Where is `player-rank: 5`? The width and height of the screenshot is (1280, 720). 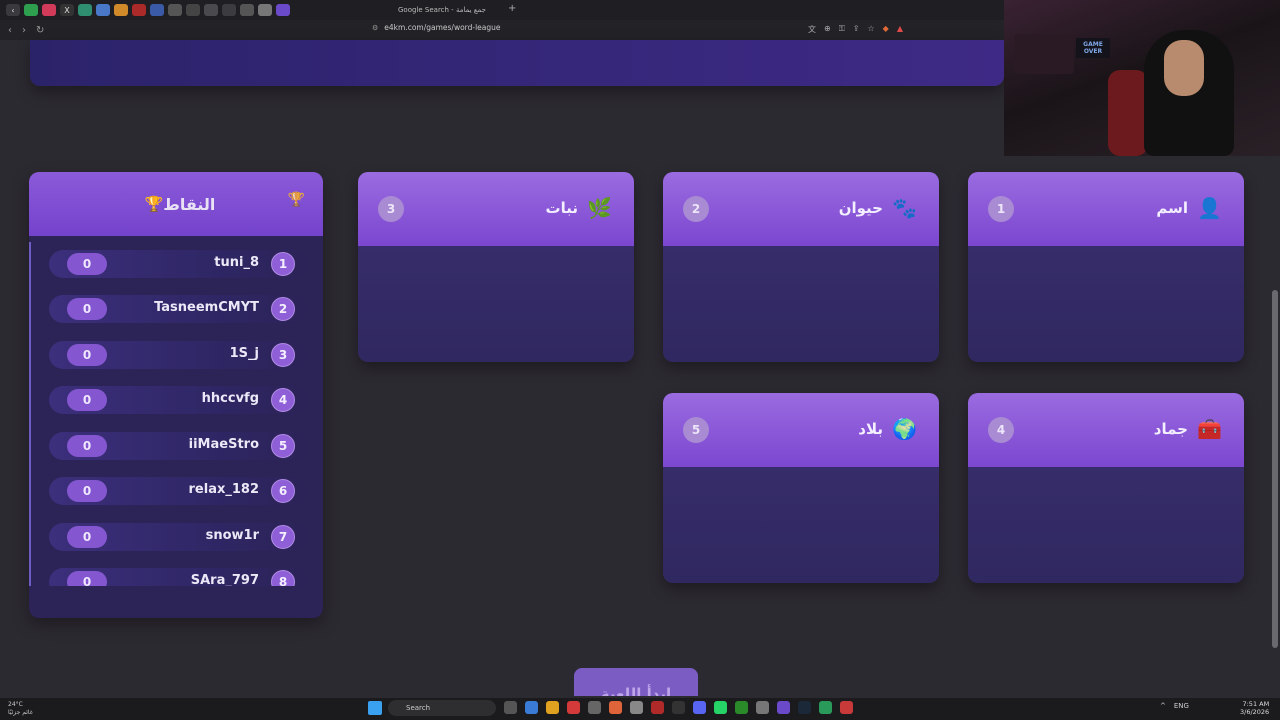
player-rank: 5 is located at coordinates (283, 446).